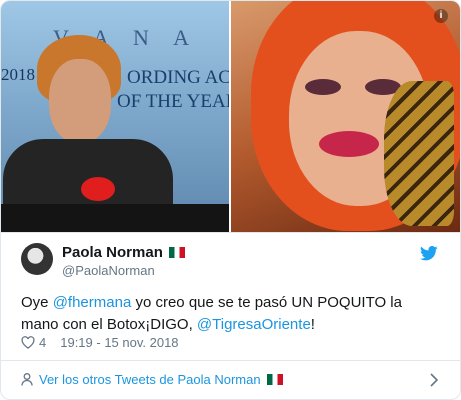 The width and height of the screenshot is (461, 400). I want to click on person-eye, so click(323, 87).